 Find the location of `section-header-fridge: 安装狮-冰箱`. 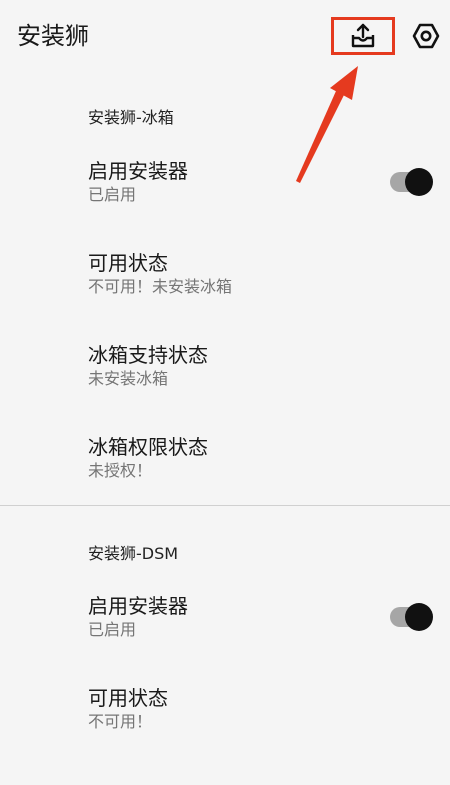

section-header-fridge: 安装狮-冰箱 is located at coordinates (131, 117).